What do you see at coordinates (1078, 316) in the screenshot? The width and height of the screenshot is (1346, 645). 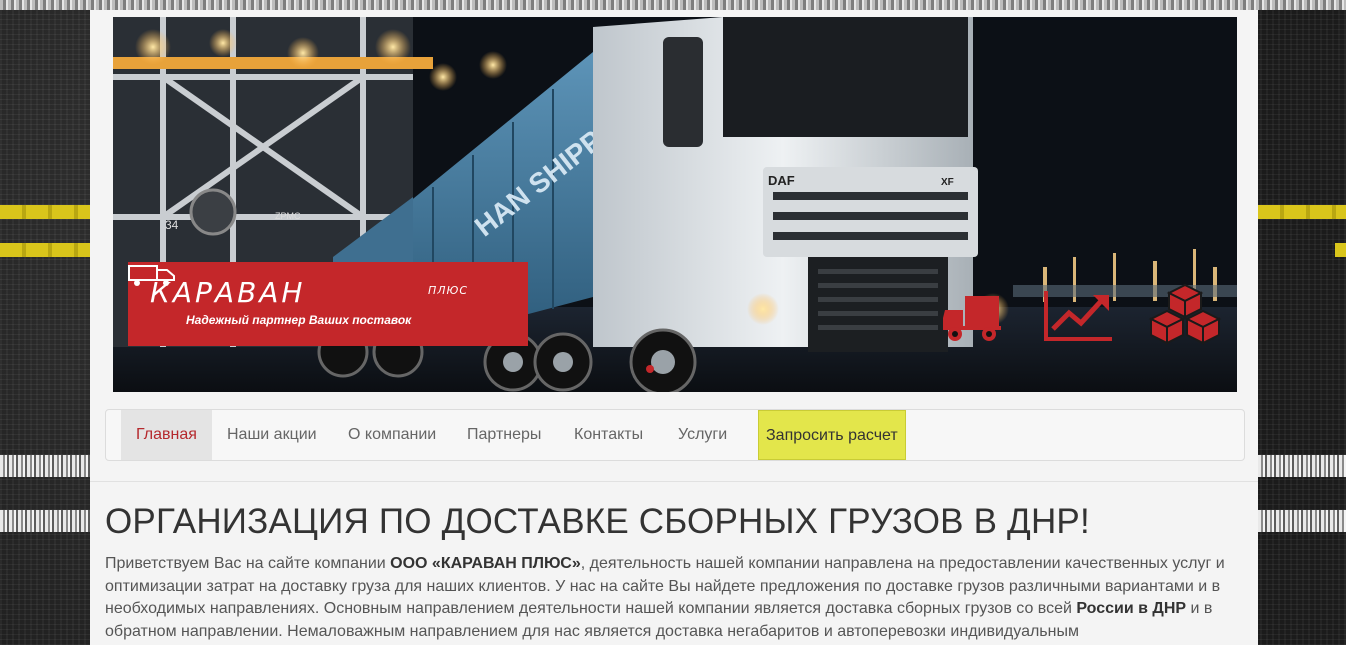 I see `chart-up-icon` at bounding box center [1078, 316].